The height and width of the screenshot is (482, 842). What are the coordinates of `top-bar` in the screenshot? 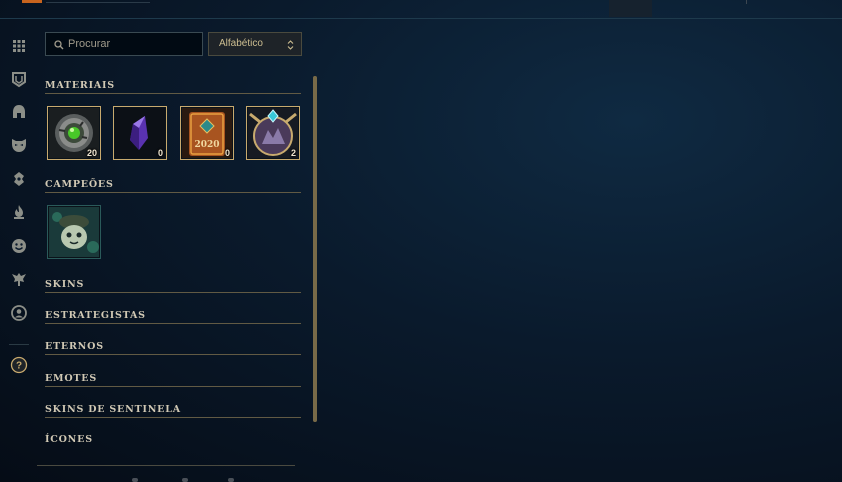 It's located at (421, 9).